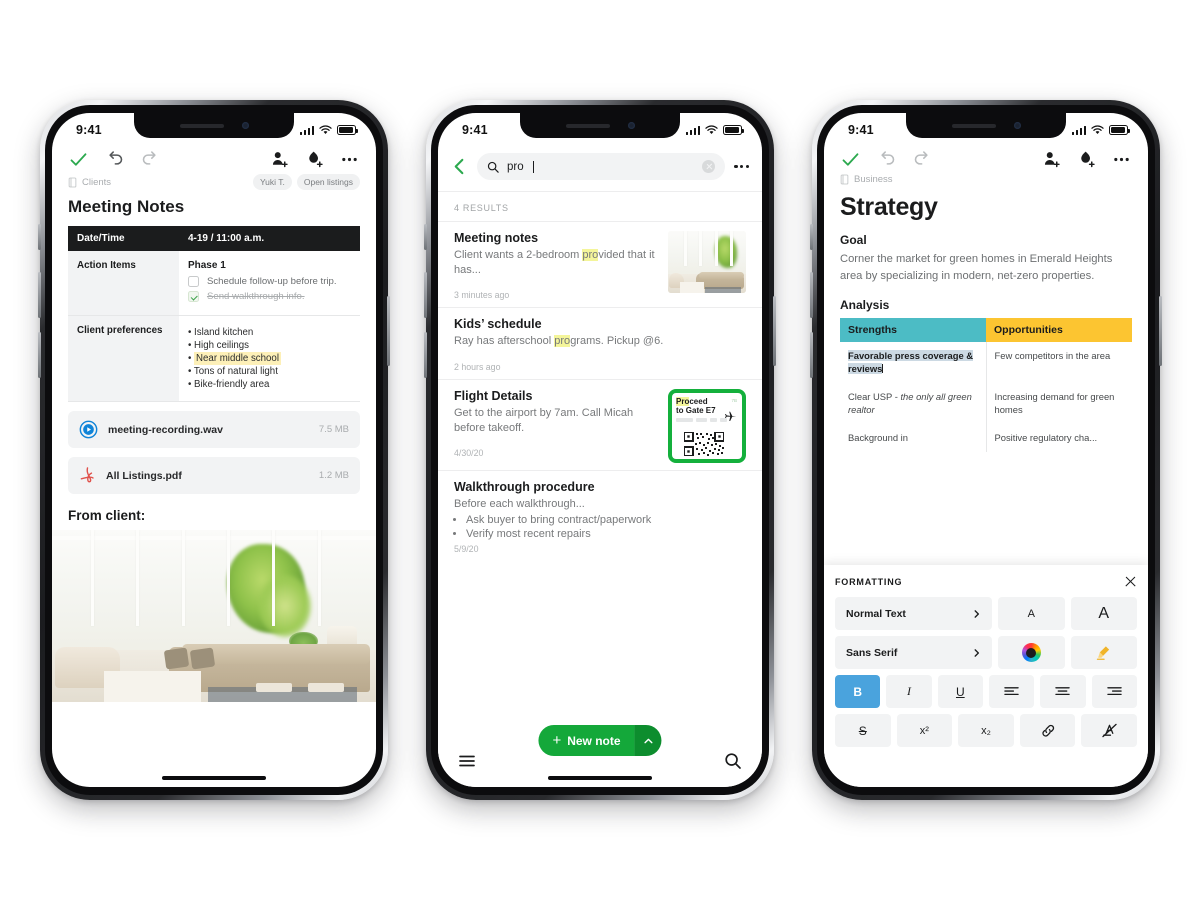  What do you see at coordinates (269, 281) in the screenshot?
I see `checklist-item: Schedule follow-up before trip.` at bounding box center [269, 281].